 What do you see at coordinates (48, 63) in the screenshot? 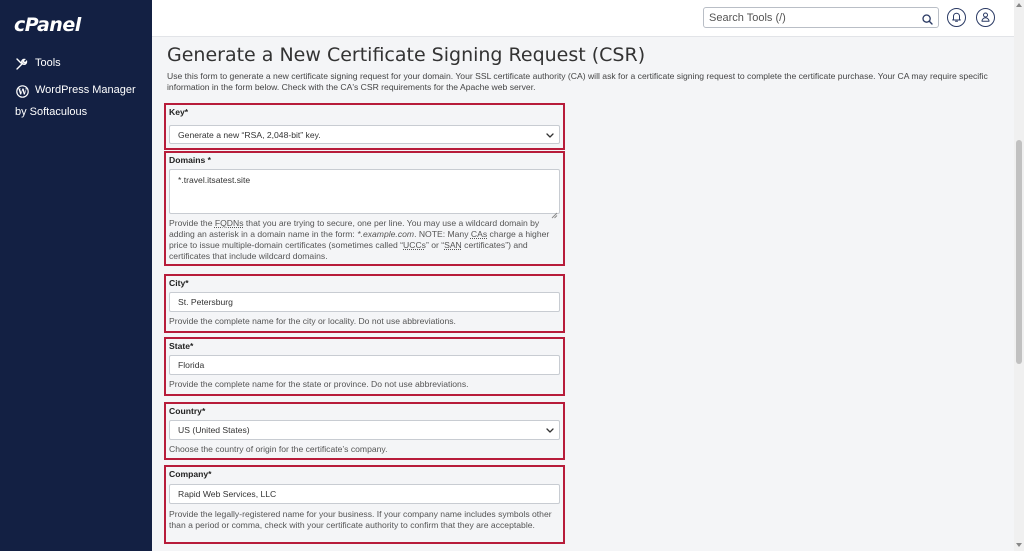
I see `sidebar-item-label: Tools` at bounding box center [48, 63].